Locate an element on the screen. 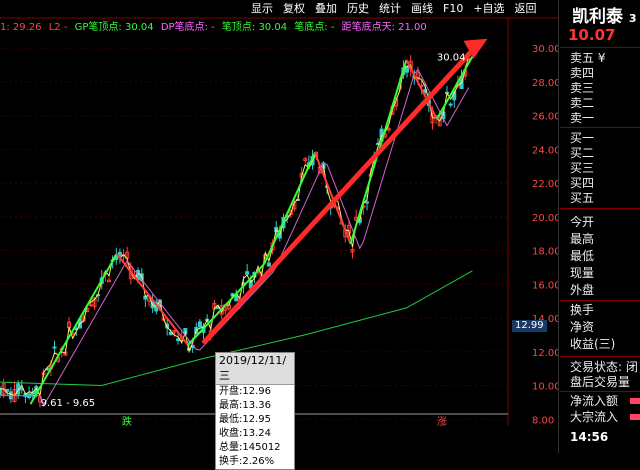 This screenshot has height=470, width=640. toolbar-history: 历史 is located at coordinates (358, 9).